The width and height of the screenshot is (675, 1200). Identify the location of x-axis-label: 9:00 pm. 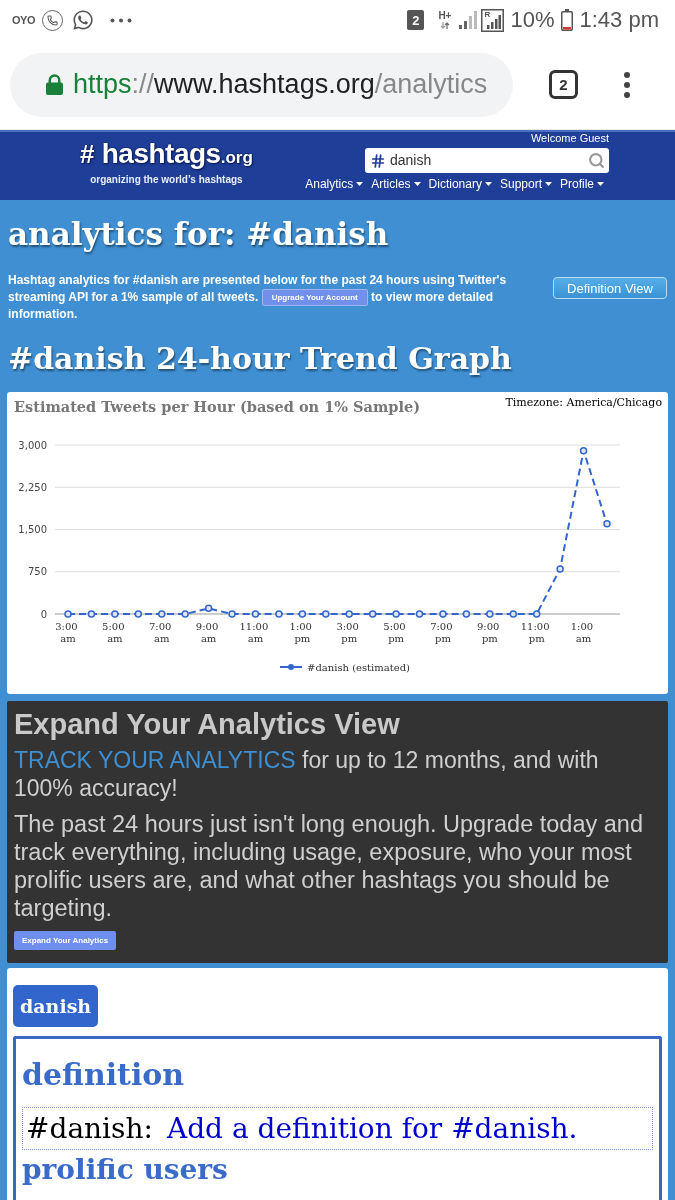
(488, 633).